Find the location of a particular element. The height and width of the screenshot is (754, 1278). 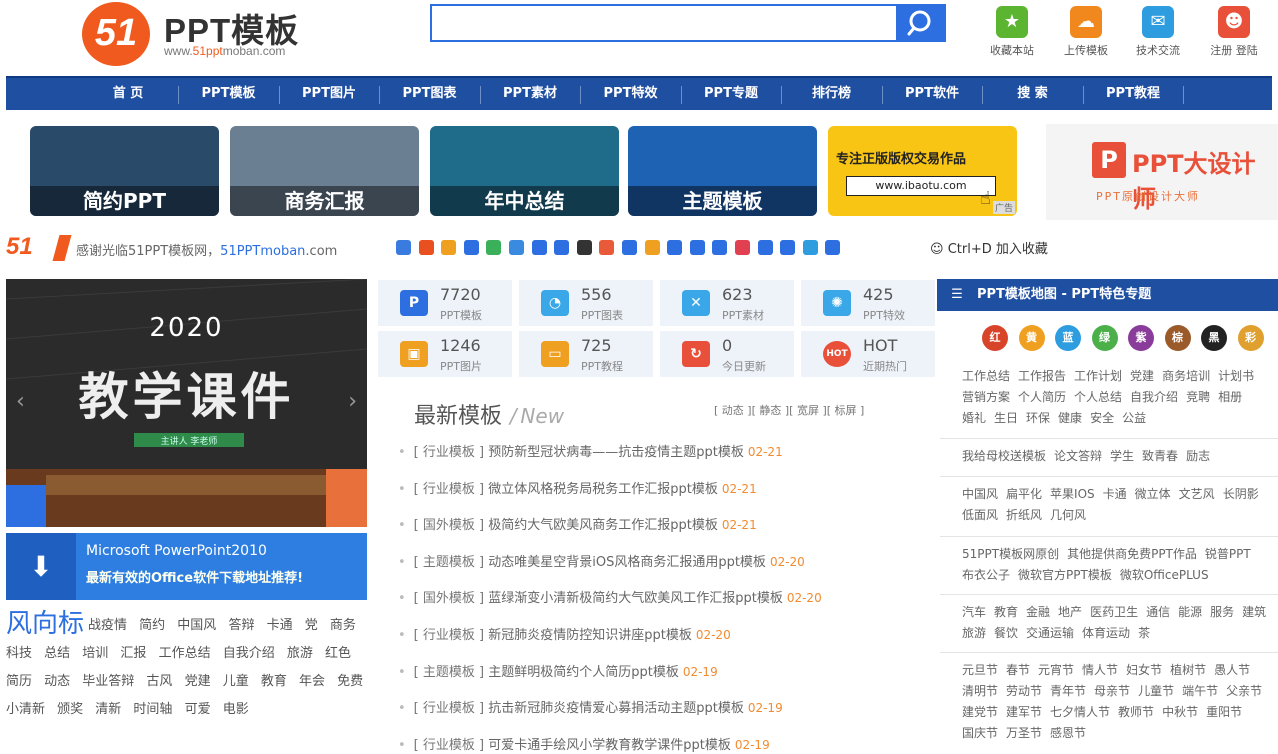

trending-tag: 党建 is located at coordinates (200, 681).